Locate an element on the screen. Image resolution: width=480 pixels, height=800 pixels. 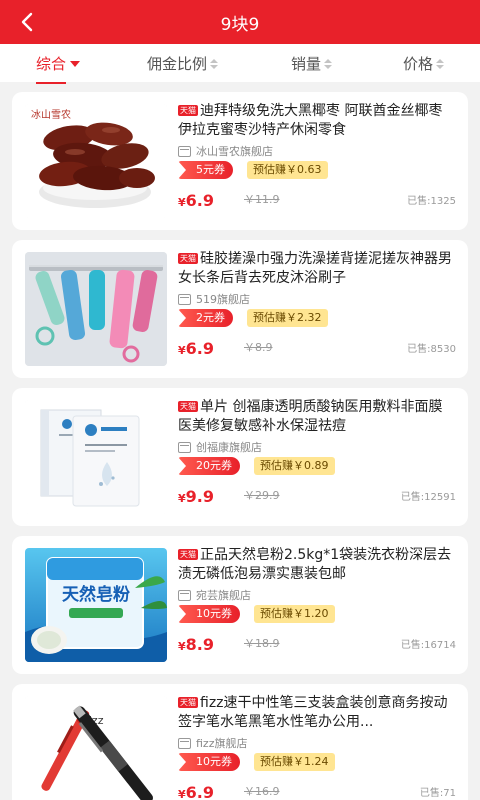
sort-tab-commission: 佣金比例 is located at coordinates (183, 63).